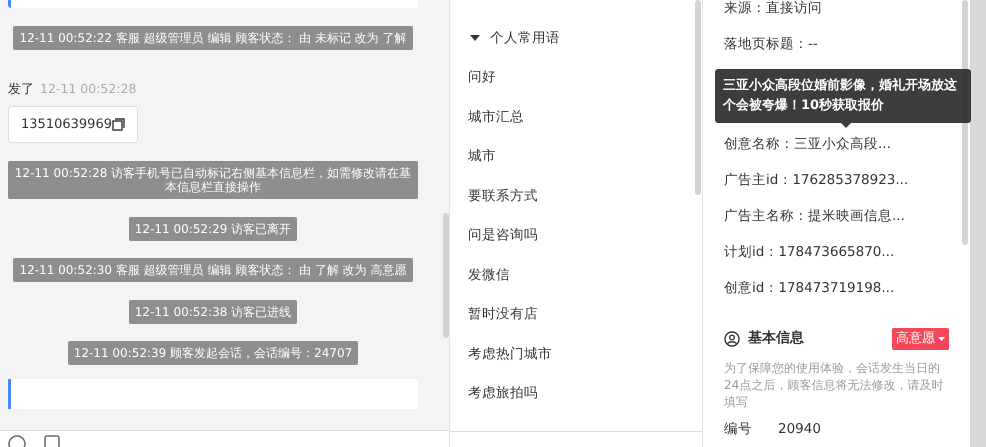 Image resolution: width=986 pixels, height=447 pixels. I want to click on phrase-item: 问好, so click(576, 78).